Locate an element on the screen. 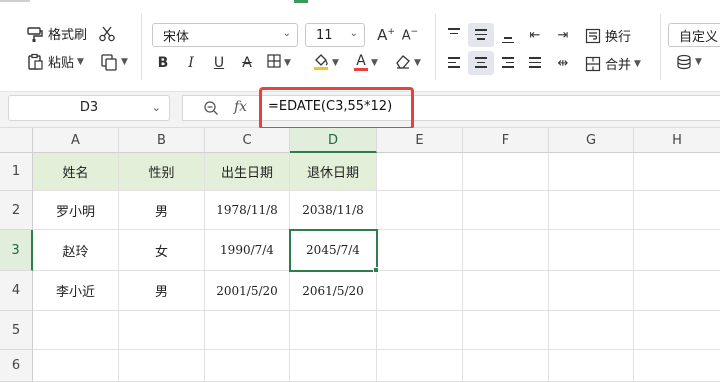  font-size-select: 11 ⌄ is located at coordinates (335, 35).